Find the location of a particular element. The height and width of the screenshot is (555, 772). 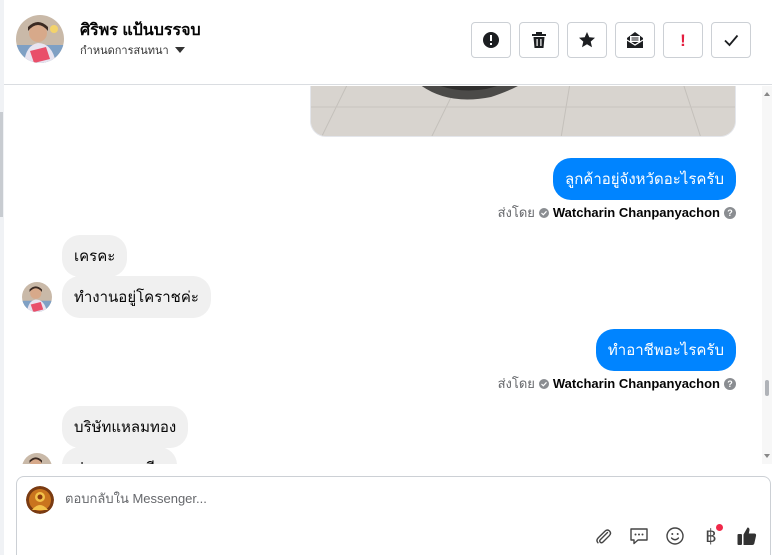

exclamation-circle-icon is located at coordinates (491, 40).